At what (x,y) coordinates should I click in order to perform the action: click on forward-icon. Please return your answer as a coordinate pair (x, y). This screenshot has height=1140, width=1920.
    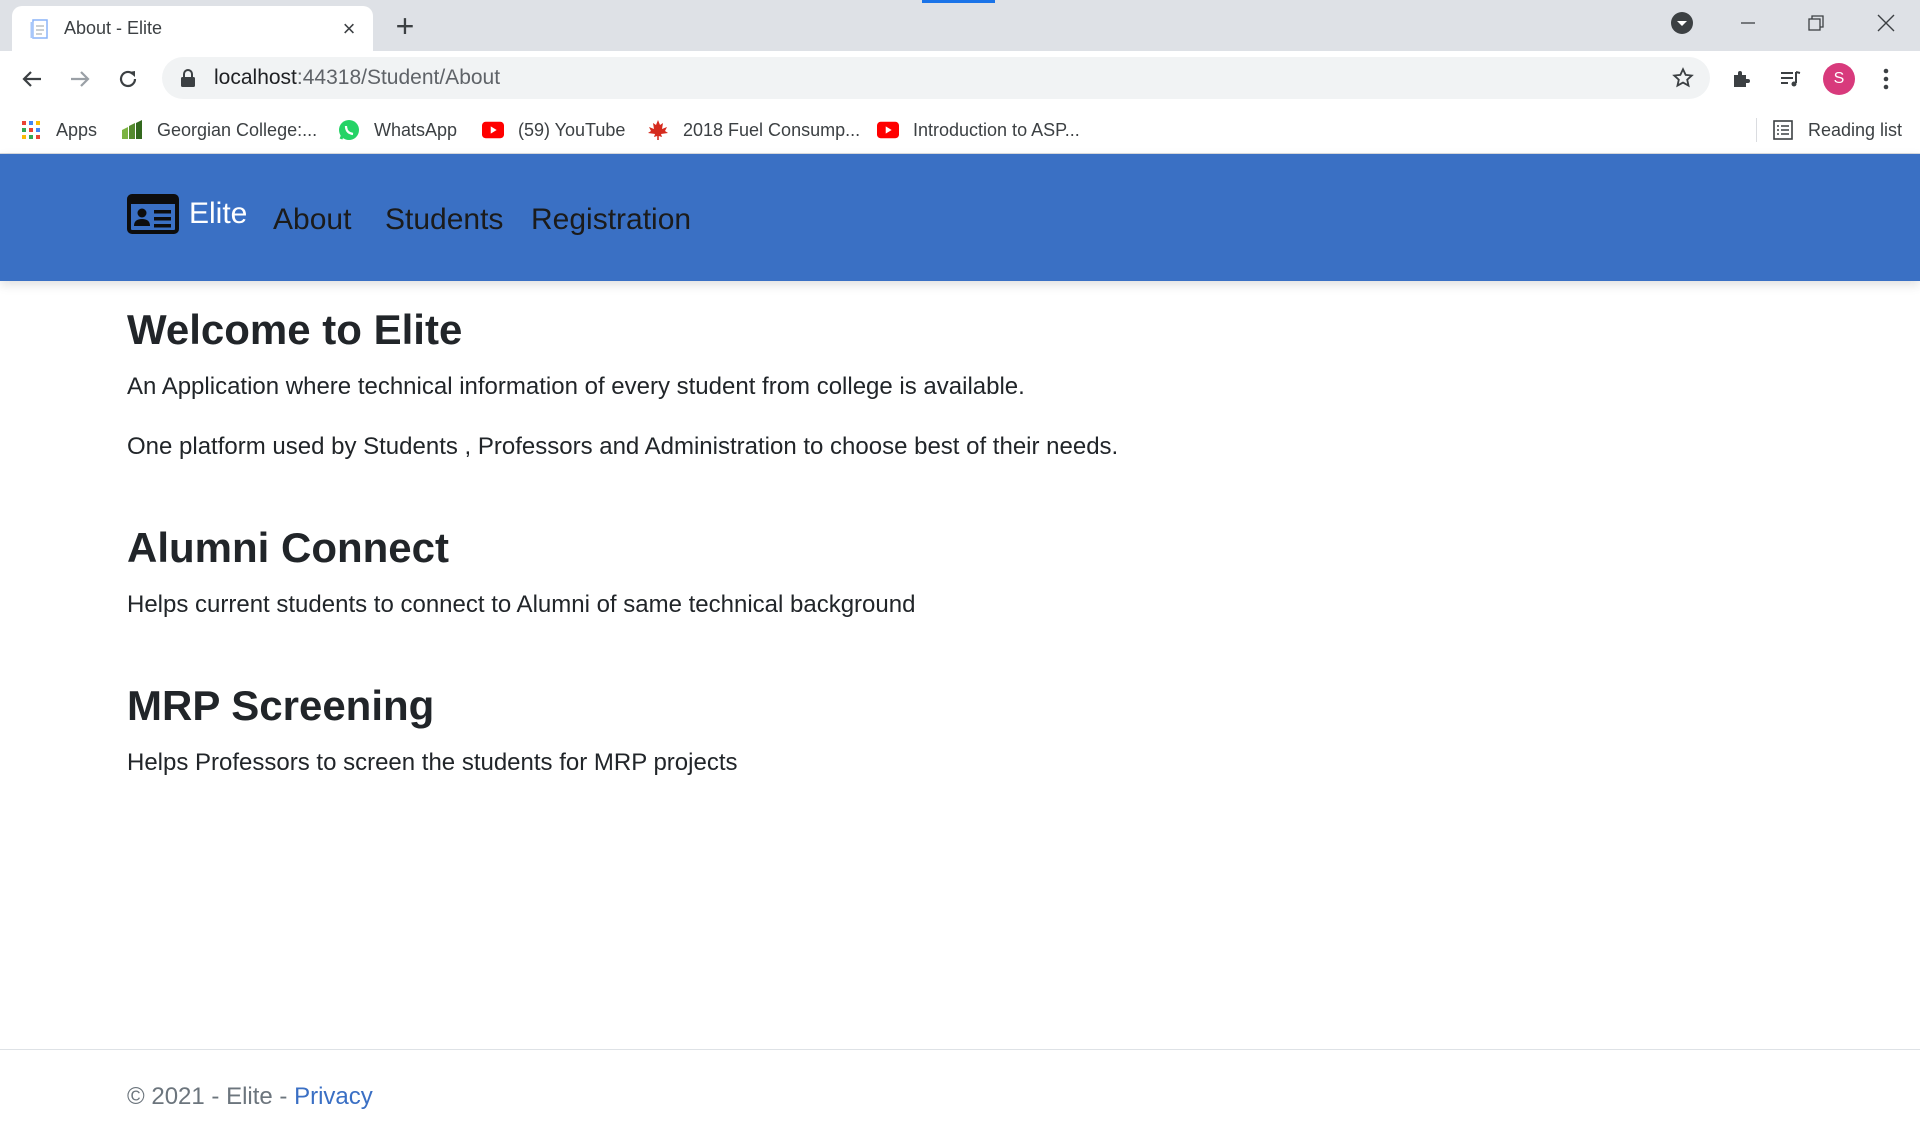
    Looking at the image, I should click on (80, 79).